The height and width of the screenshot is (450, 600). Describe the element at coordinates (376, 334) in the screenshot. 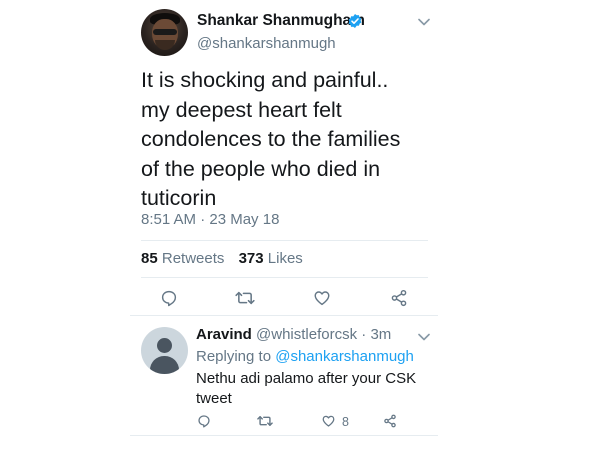

I see `reply-time: · 3m` at that location.